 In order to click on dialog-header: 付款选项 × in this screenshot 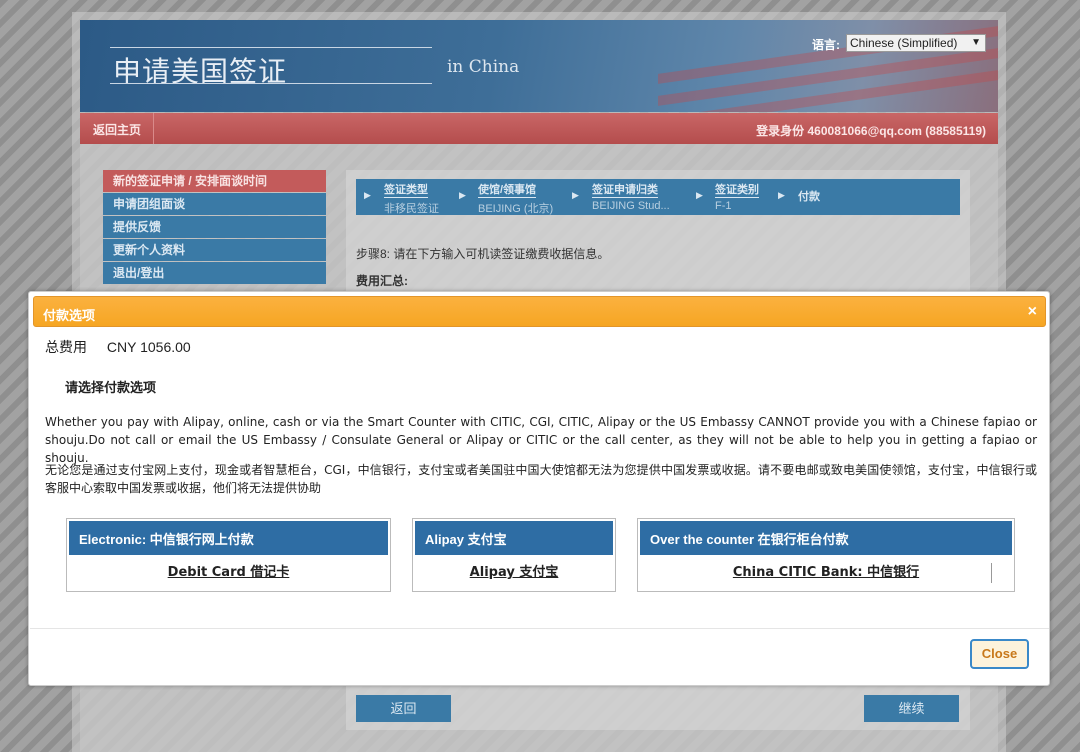, I will do `click(539, 311)`.